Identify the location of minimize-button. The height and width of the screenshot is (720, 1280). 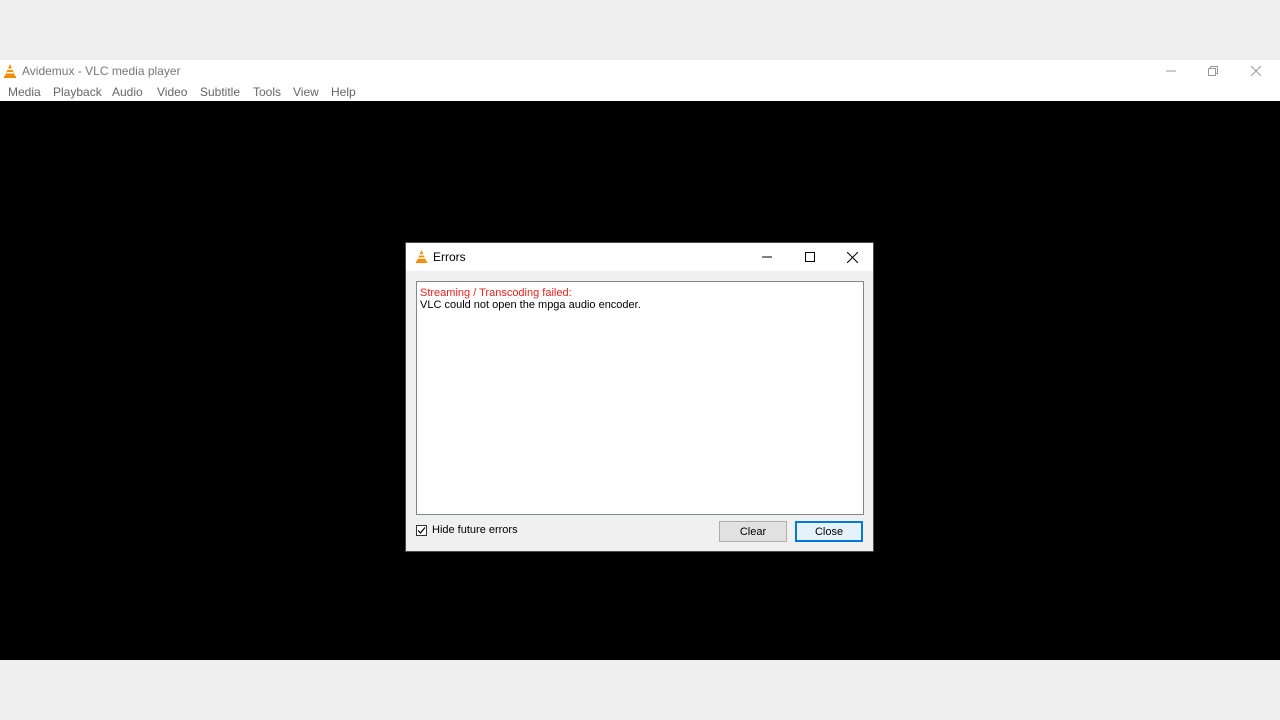
(1171, 71).